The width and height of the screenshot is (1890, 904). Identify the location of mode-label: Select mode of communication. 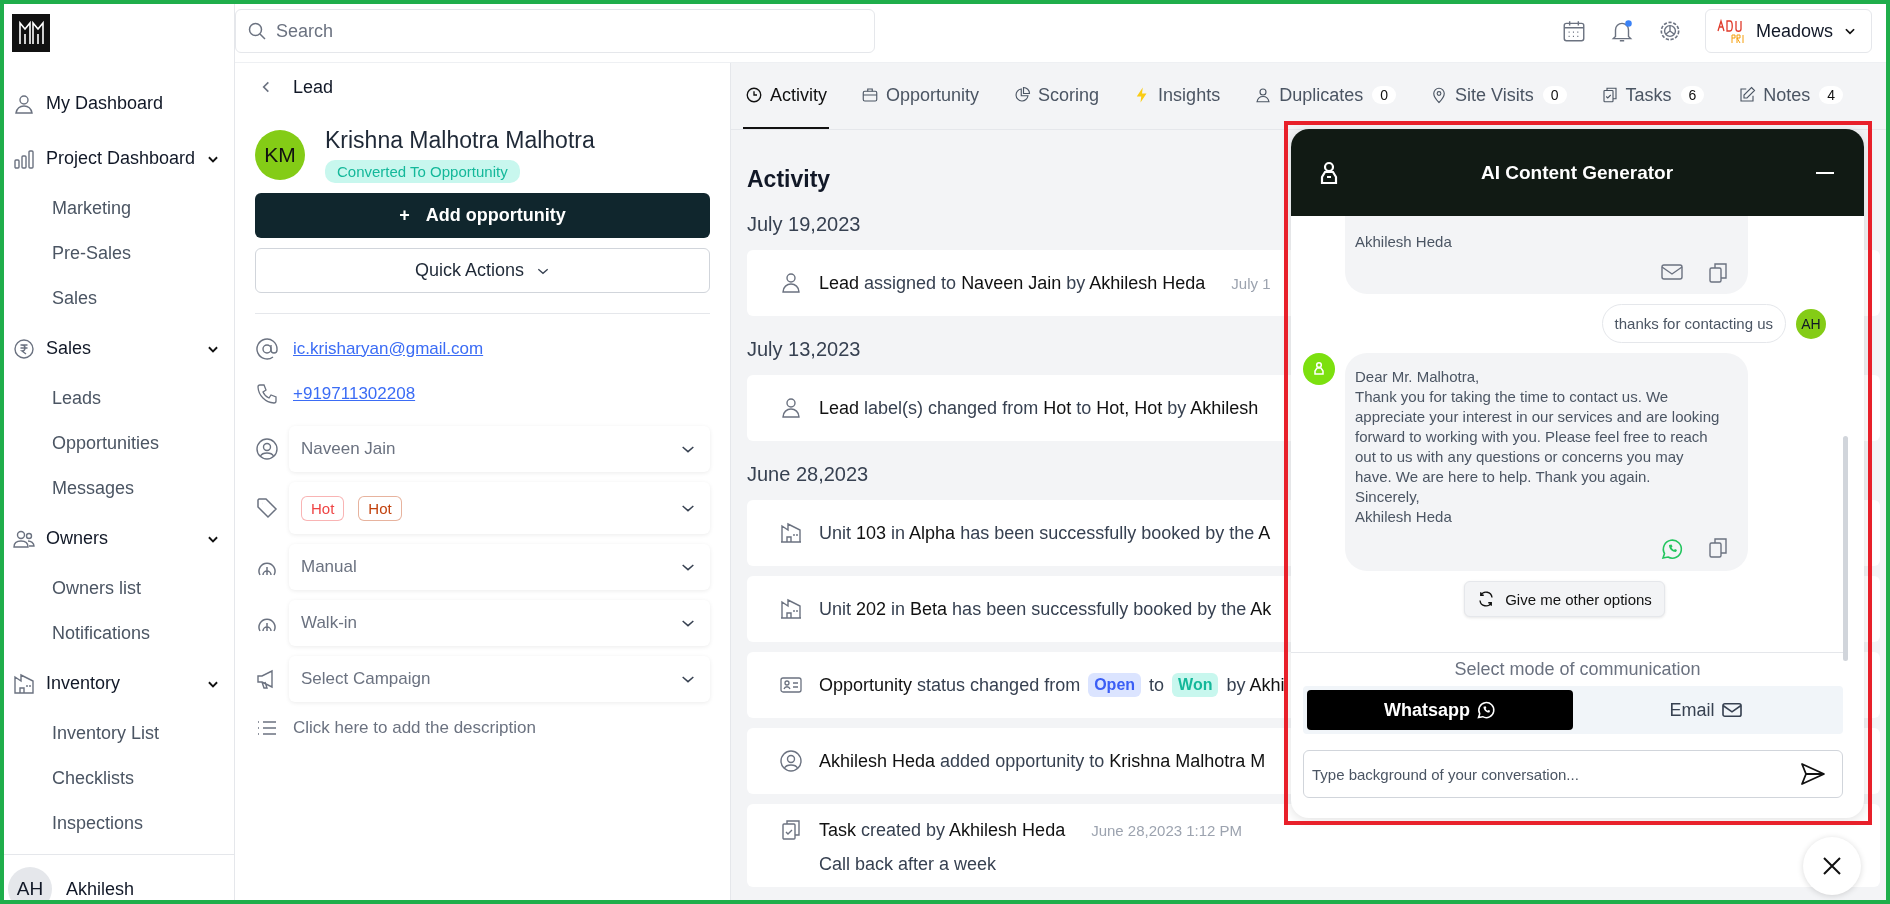
(1577, 669).